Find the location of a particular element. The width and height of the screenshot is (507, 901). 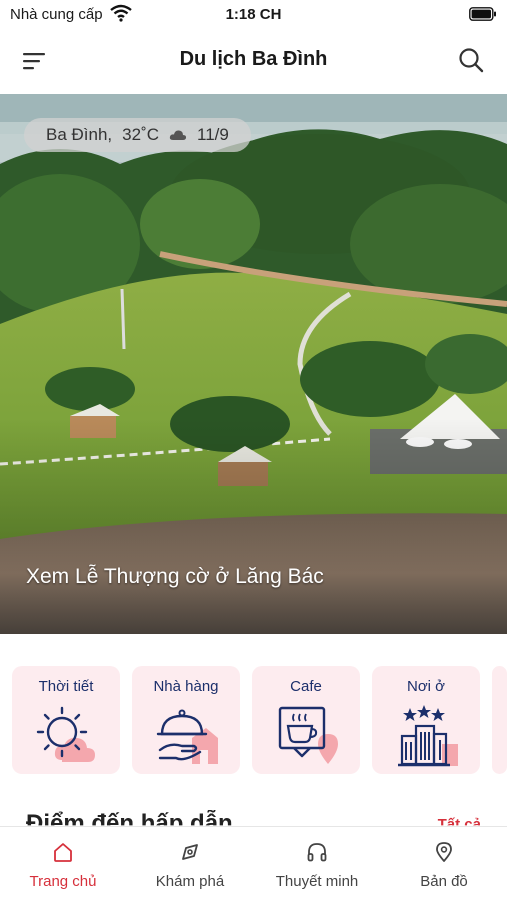

category-label: Cafe is located at coordinates (306, 686).